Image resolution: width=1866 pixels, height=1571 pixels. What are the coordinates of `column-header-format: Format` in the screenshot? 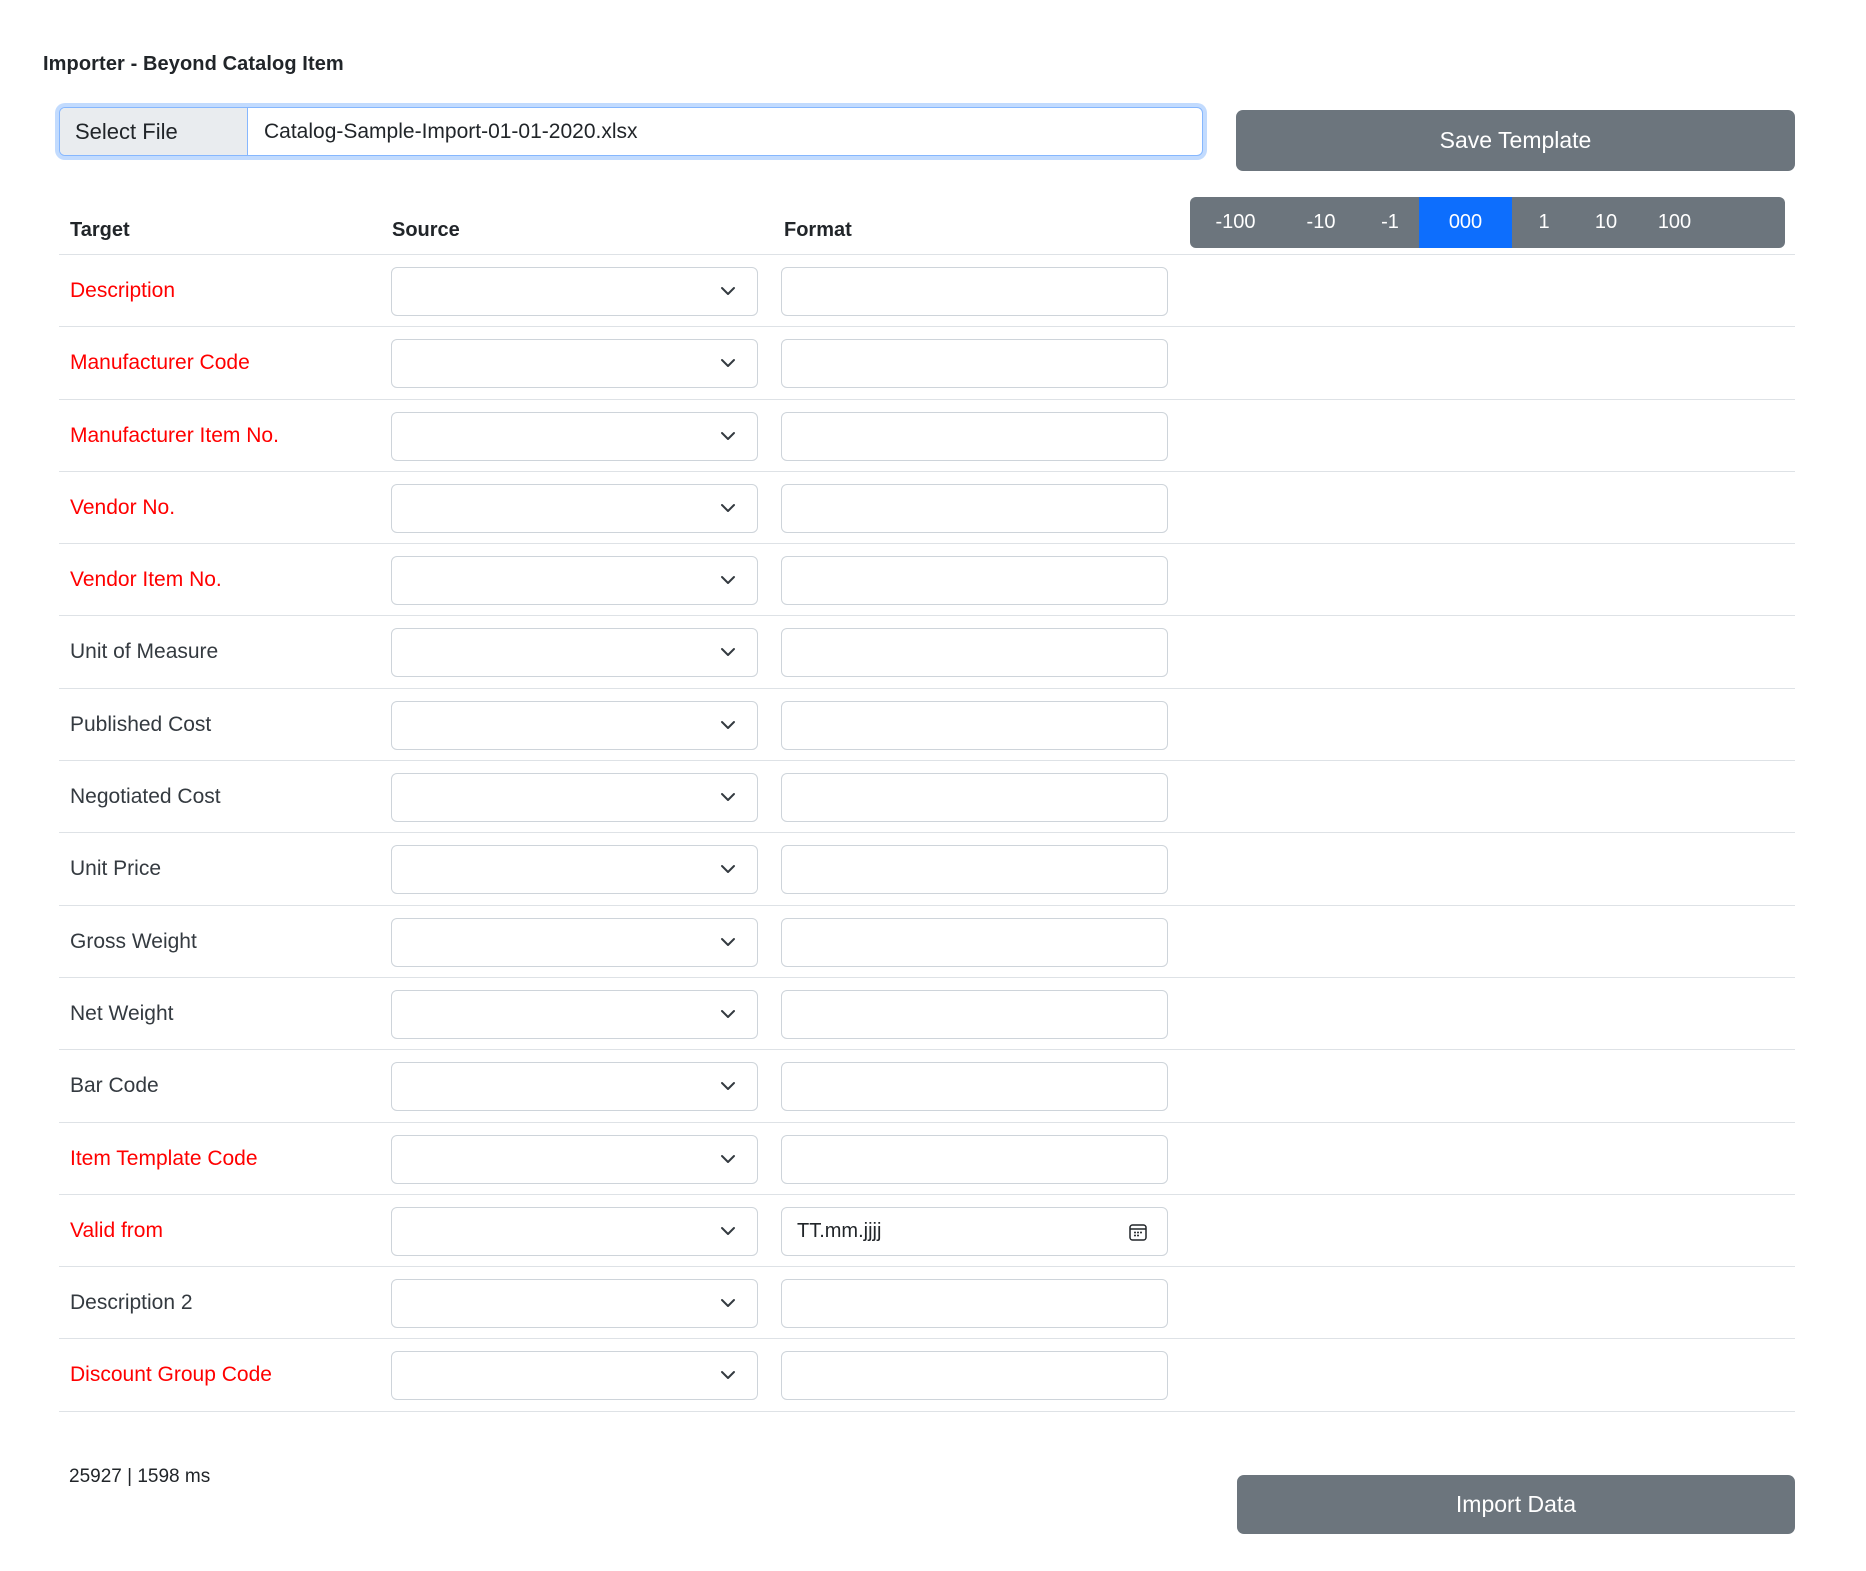 It's located at (818, 230).